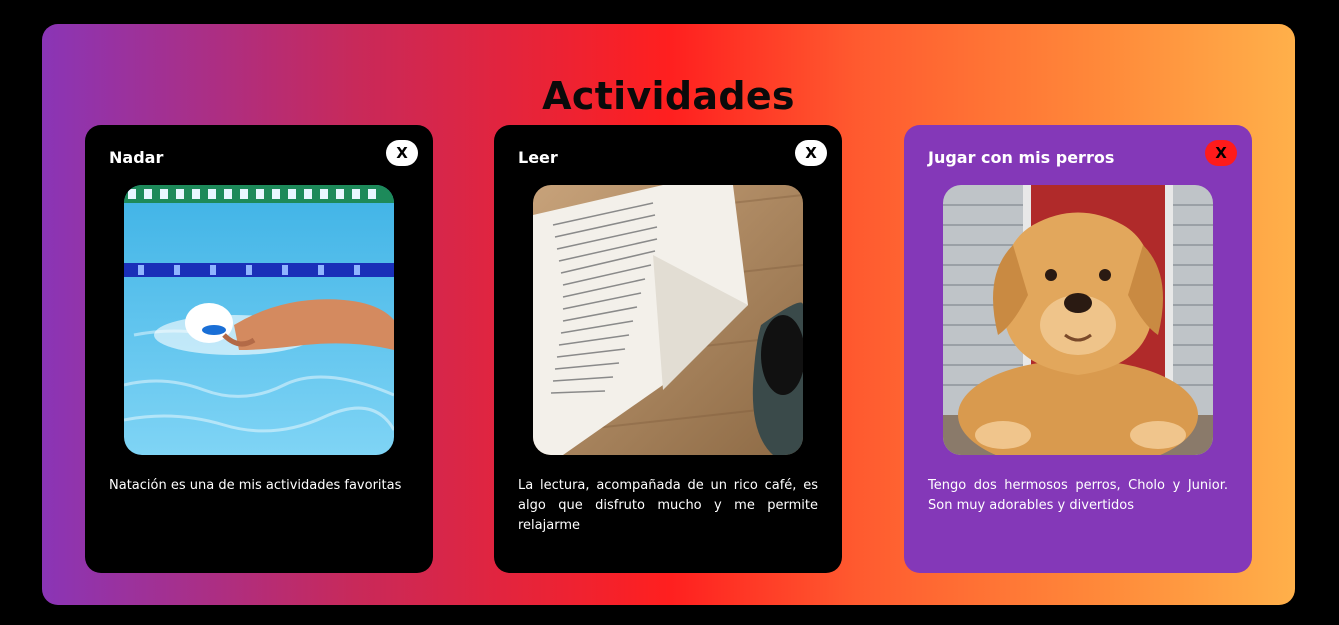  Describe the element at coordinates (1021, 157) in the screenshot. I see `card-title: Jugar con mis perros` at that location.